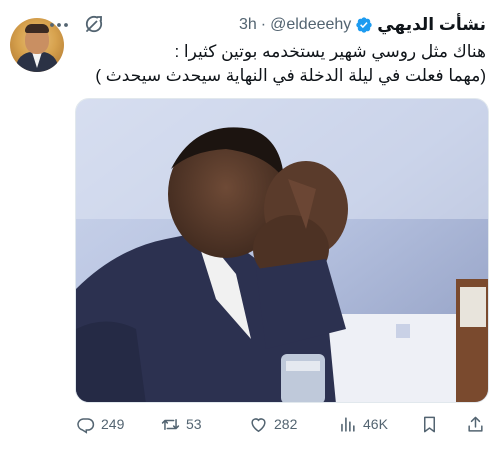 The height and width of the screenshot is (449, 500). Describe the element at coordinates (248, 25) in the screenshot. I see `timestamp: 3h` at that location.